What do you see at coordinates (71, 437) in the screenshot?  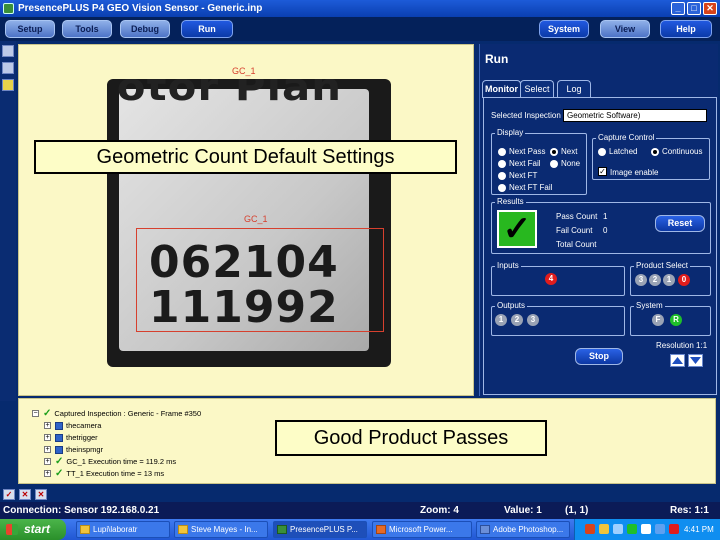 I see `tree-row: + thetrigger` at bounding box center [71, 437].